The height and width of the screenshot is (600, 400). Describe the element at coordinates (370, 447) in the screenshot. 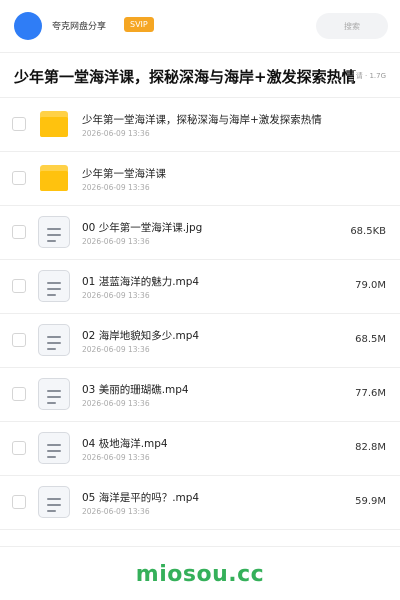

I see `file-size: 82.8M` at that location.